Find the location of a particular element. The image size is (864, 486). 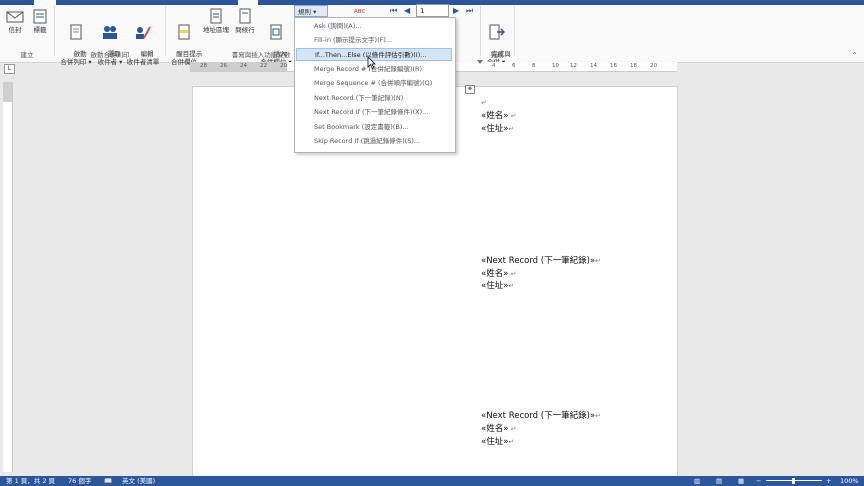

table-move-handle-icon: ✥ is located at coordinates (470, 89).